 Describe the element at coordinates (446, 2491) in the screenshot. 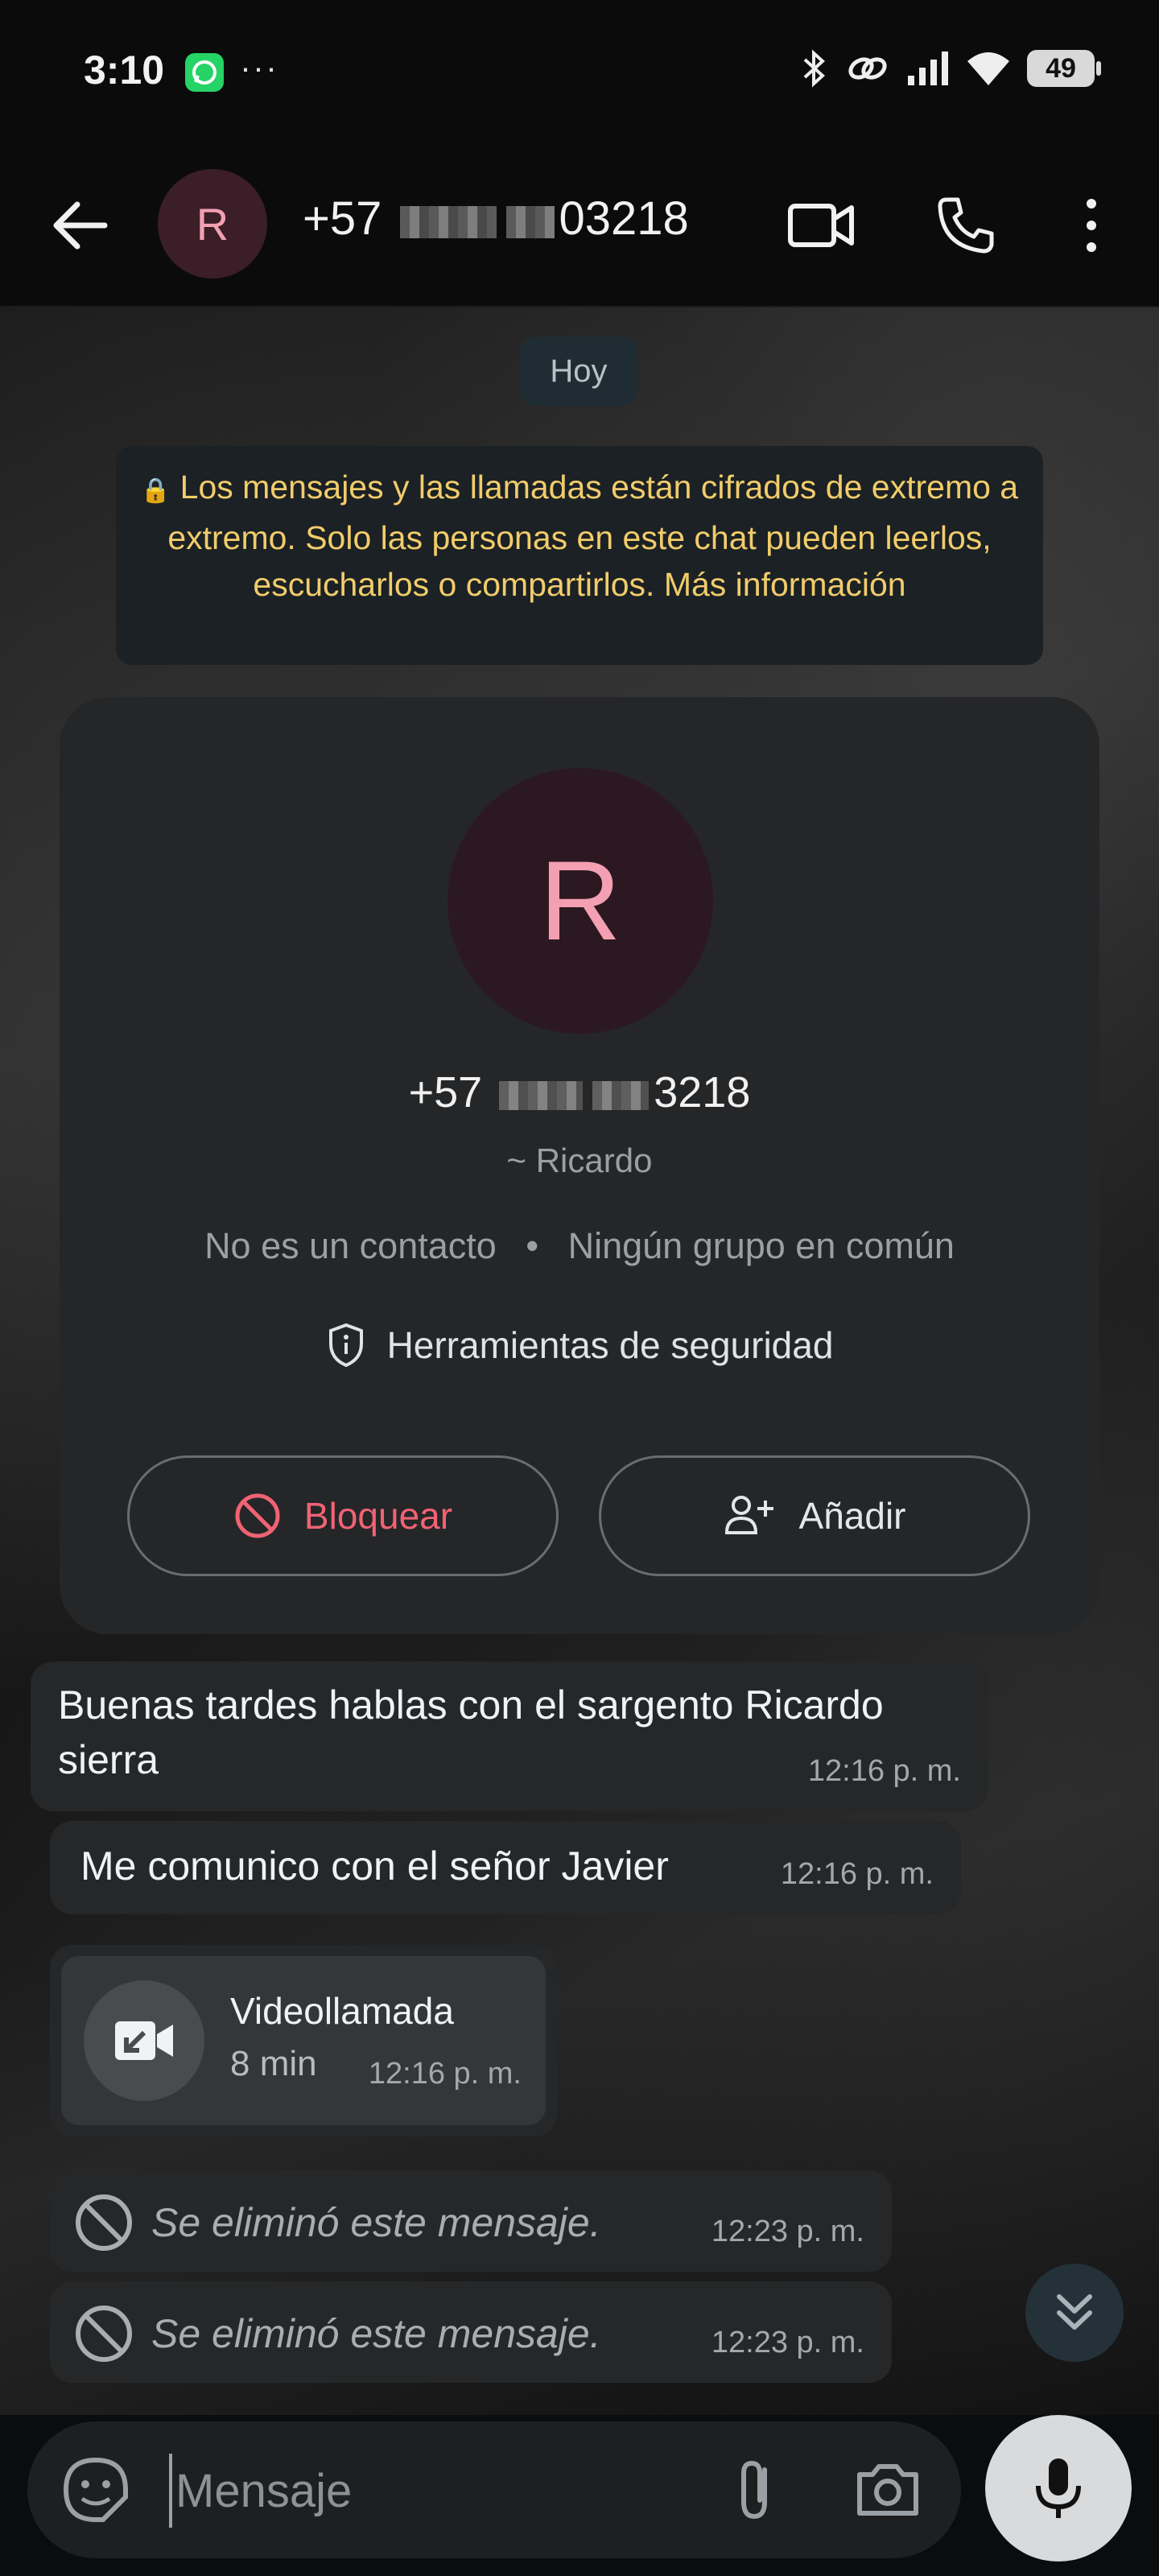

I see `message-input` at that location.